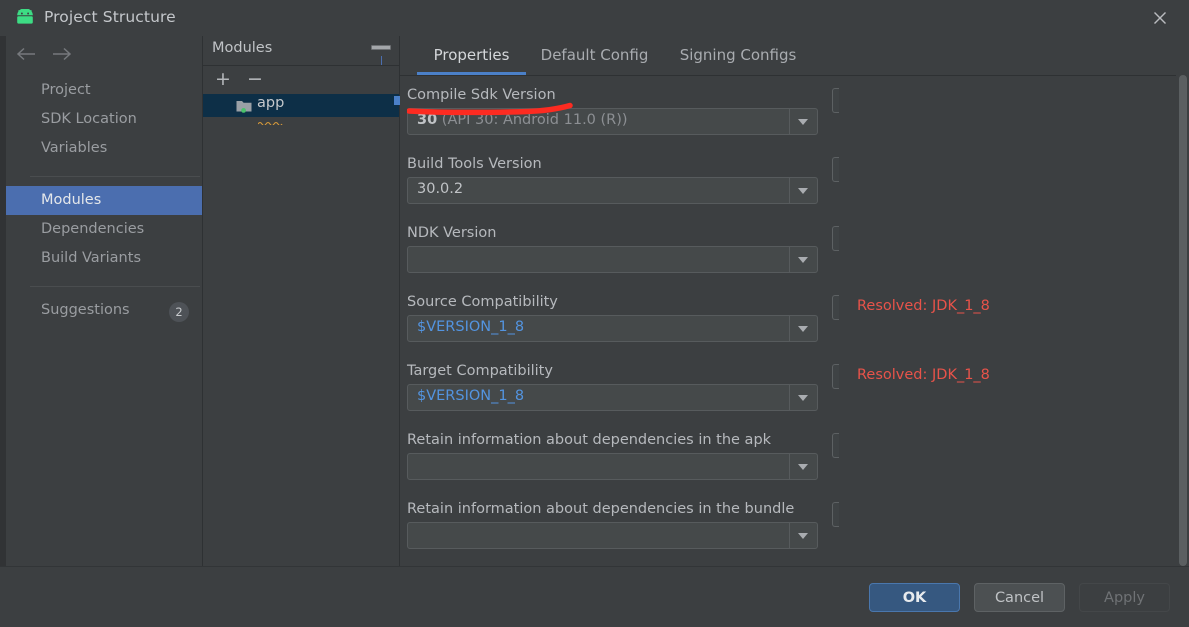 This screenshot has height=627, width=1189. What do you see at coordinates (301, 110) in the screenshot?
I see `module-list-item-app: app` at bounding box center [301, 110].